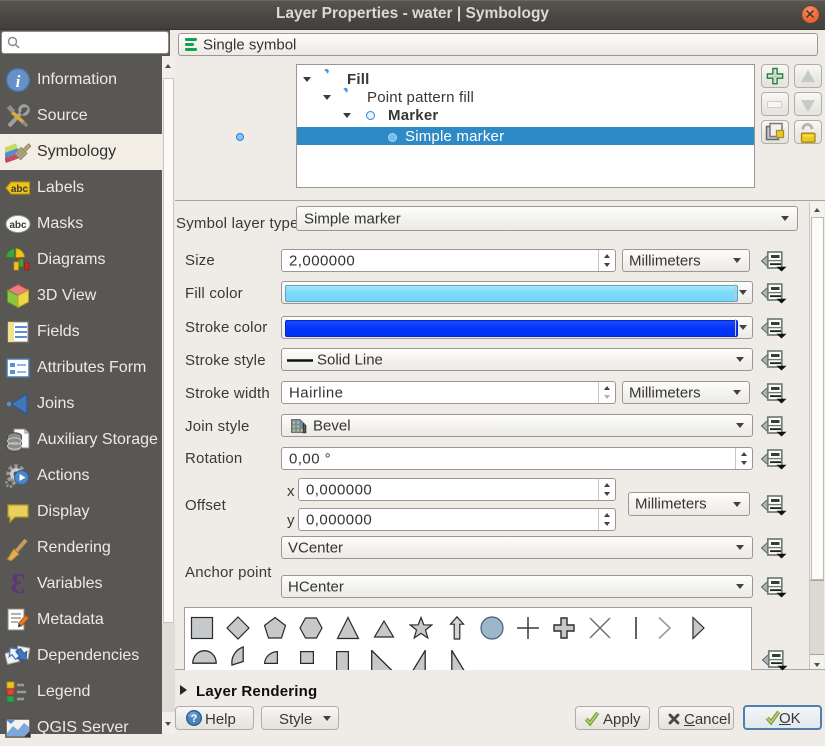  What do you see at coordinates (18, 81) in the screenshot?
I see `svg-text: i` at bounding box center [18, 81].